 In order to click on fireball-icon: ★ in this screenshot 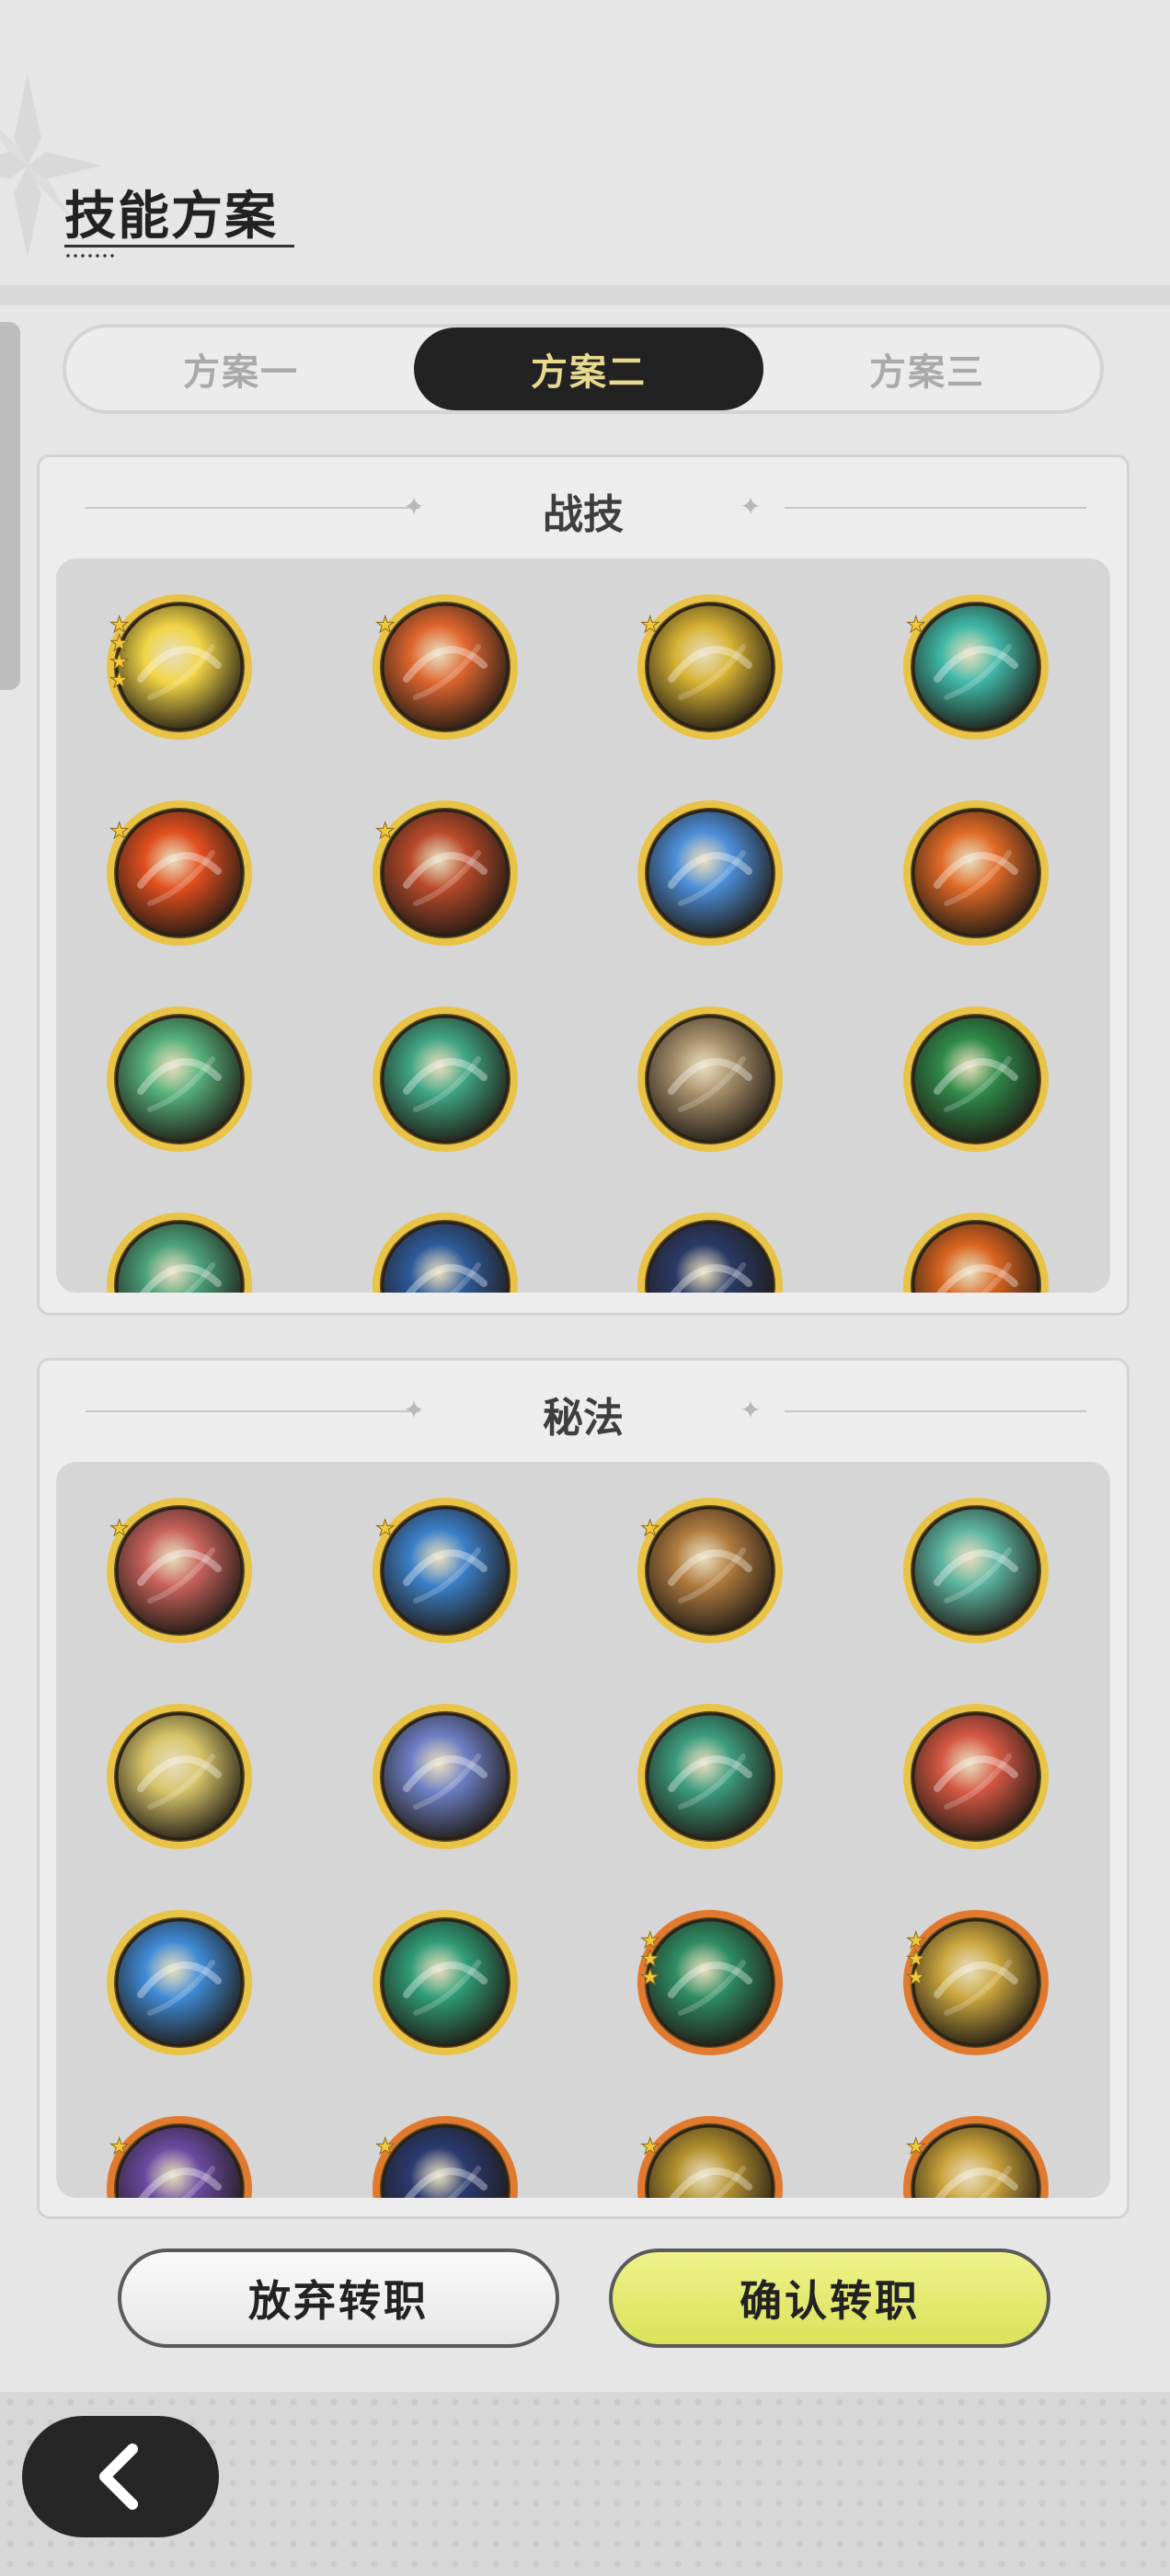, I will do `click(179, 873)`.